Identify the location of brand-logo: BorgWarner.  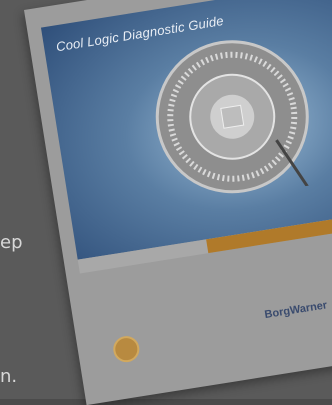
(296, 310).